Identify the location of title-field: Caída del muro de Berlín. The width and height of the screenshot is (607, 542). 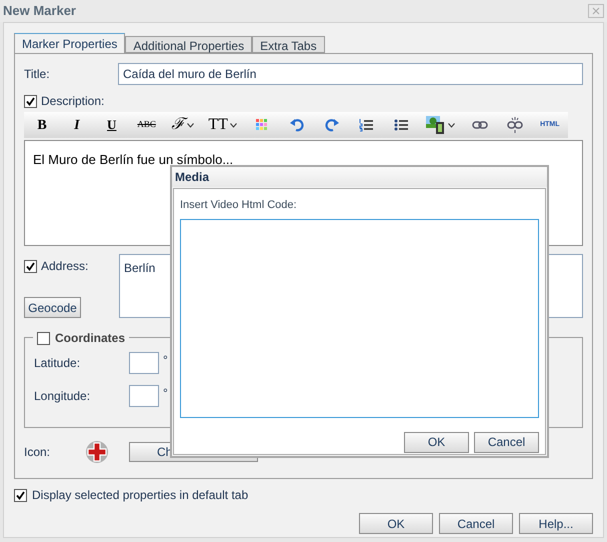
(350, 74).